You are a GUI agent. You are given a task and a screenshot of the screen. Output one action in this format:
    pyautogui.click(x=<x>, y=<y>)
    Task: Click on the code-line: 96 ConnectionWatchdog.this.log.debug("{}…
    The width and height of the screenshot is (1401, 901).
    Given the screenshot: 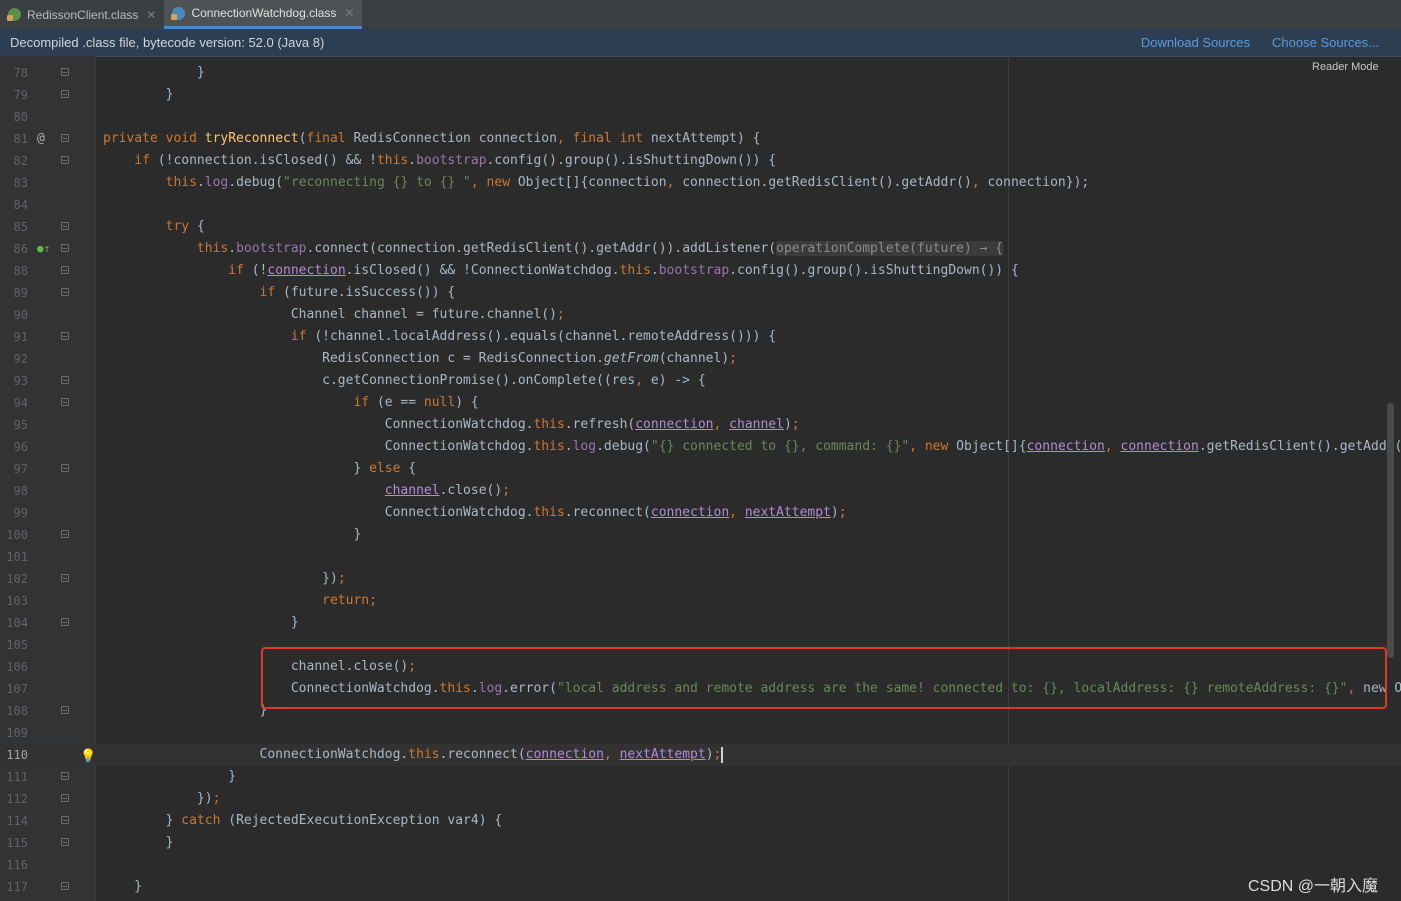 What is the action you would take?
    pyautogui.click(x=700, y=447)
    